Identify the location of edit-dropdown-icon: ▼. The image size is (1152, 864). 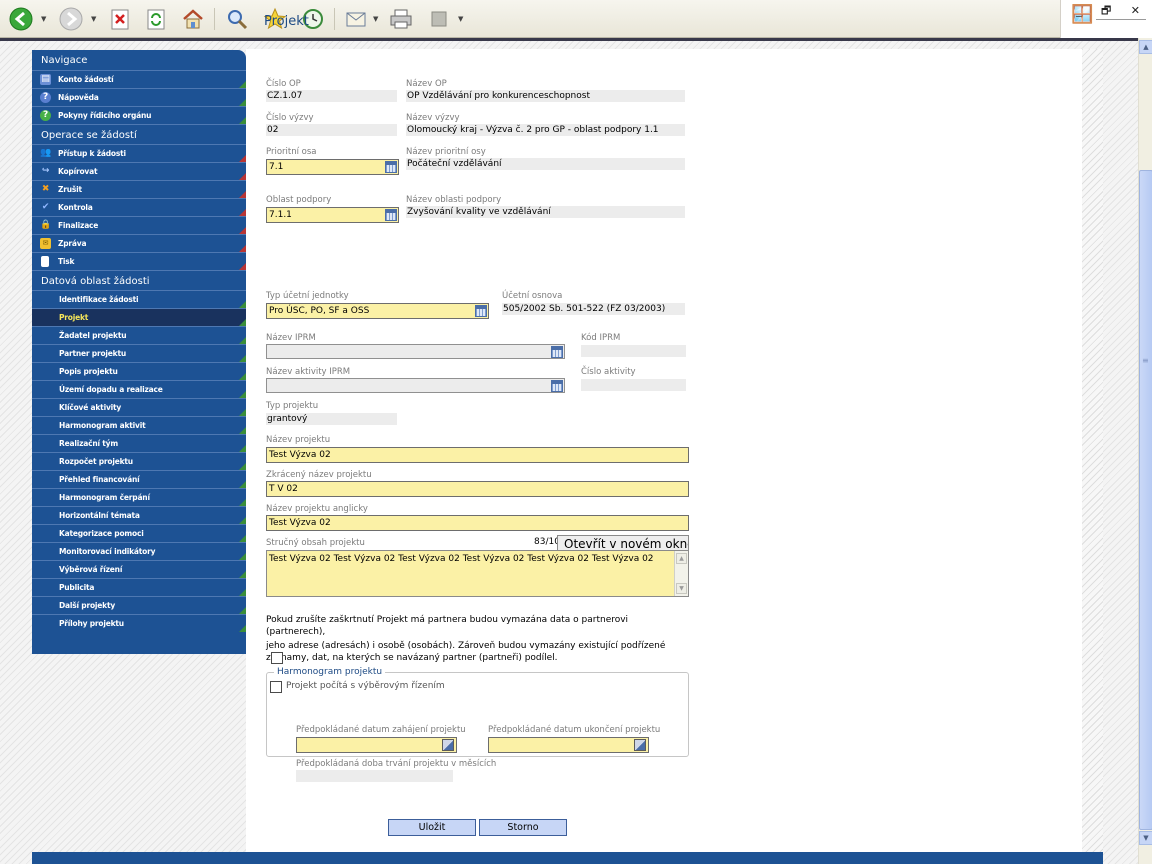
(460, 19).